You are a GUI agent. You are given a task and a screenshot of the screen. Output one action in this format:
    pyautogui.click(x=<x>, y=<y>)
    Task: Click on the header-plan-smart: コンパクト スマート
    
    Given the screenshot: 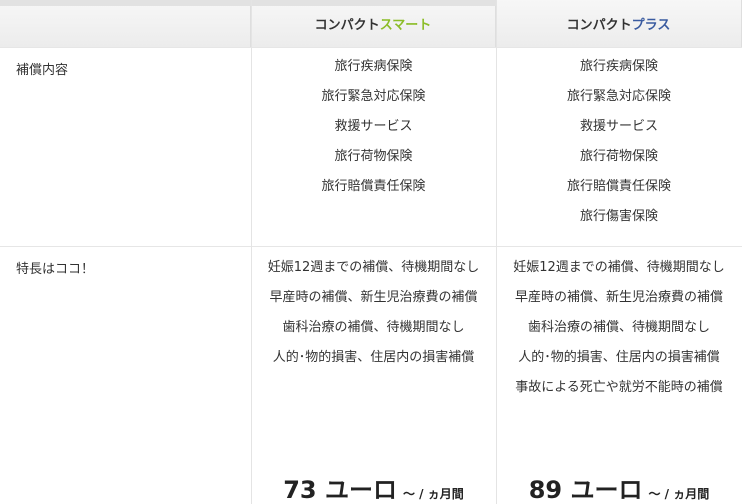 What is the action you would take?
    pyautogui.click(x=373, y=23)
    